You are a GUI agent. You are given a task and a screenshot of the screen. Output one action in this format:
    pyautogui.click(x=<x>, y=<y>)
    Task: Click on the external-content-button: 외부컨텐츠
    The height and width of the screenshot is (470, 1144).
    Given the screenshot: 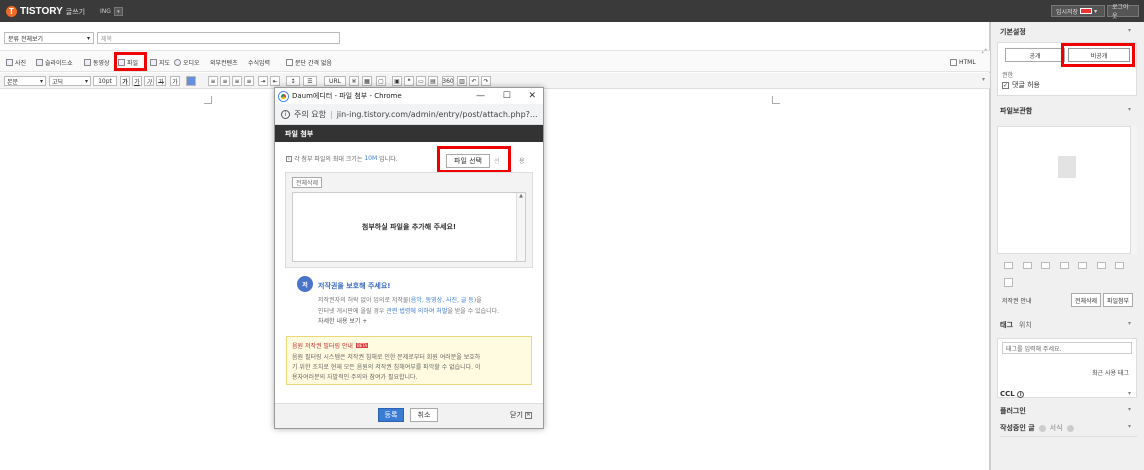 What is the action you would take?
    pyautogui.click(x=224, y=62)
    